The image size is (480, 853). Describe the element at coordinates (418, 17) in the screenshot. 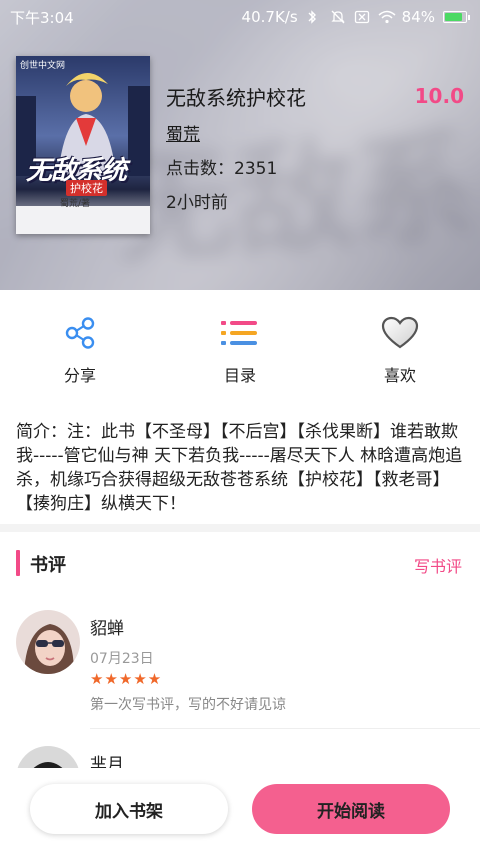

I see `battery-percent: 84%` at that location.